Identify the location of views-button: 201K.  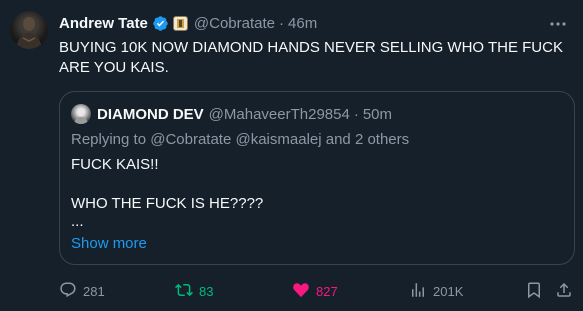
(436, 291).